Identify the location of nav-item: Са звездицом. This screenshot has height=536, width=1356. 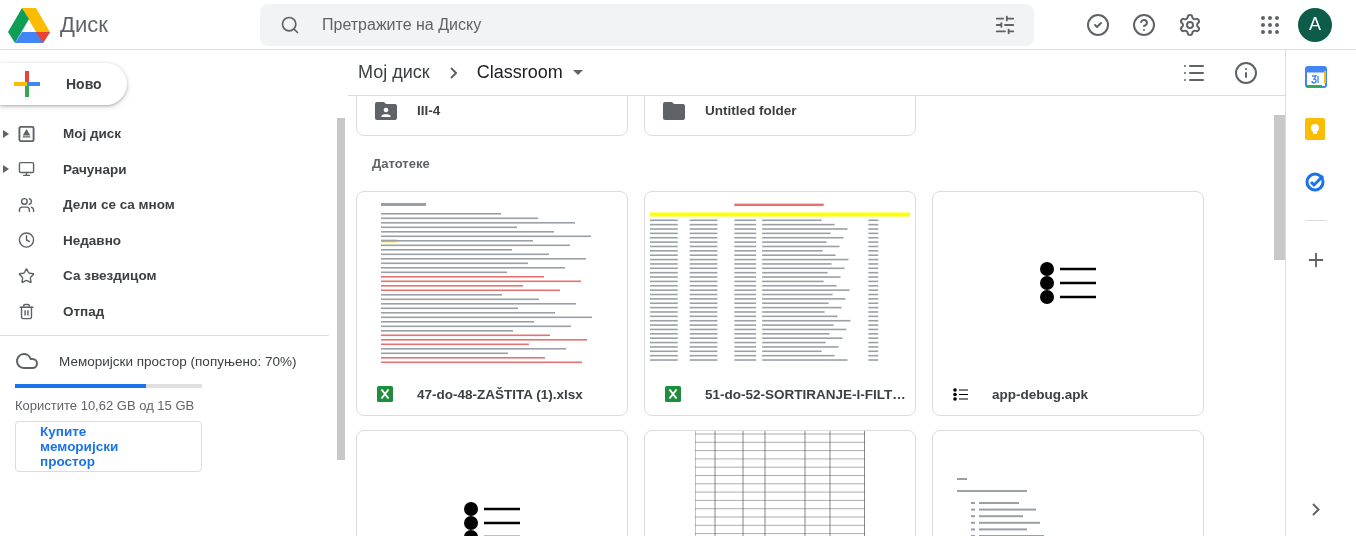
(168, 276).